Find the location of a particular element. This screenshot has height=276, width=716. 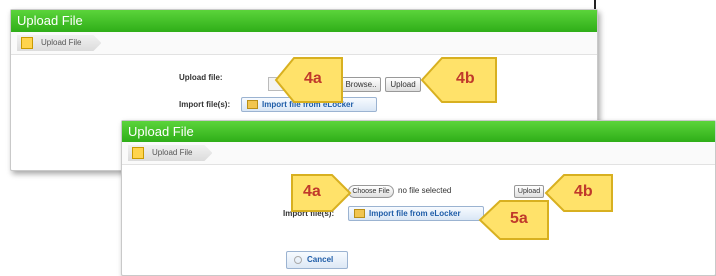

browse-button: Browse.. is located at coordinates (361, 84).